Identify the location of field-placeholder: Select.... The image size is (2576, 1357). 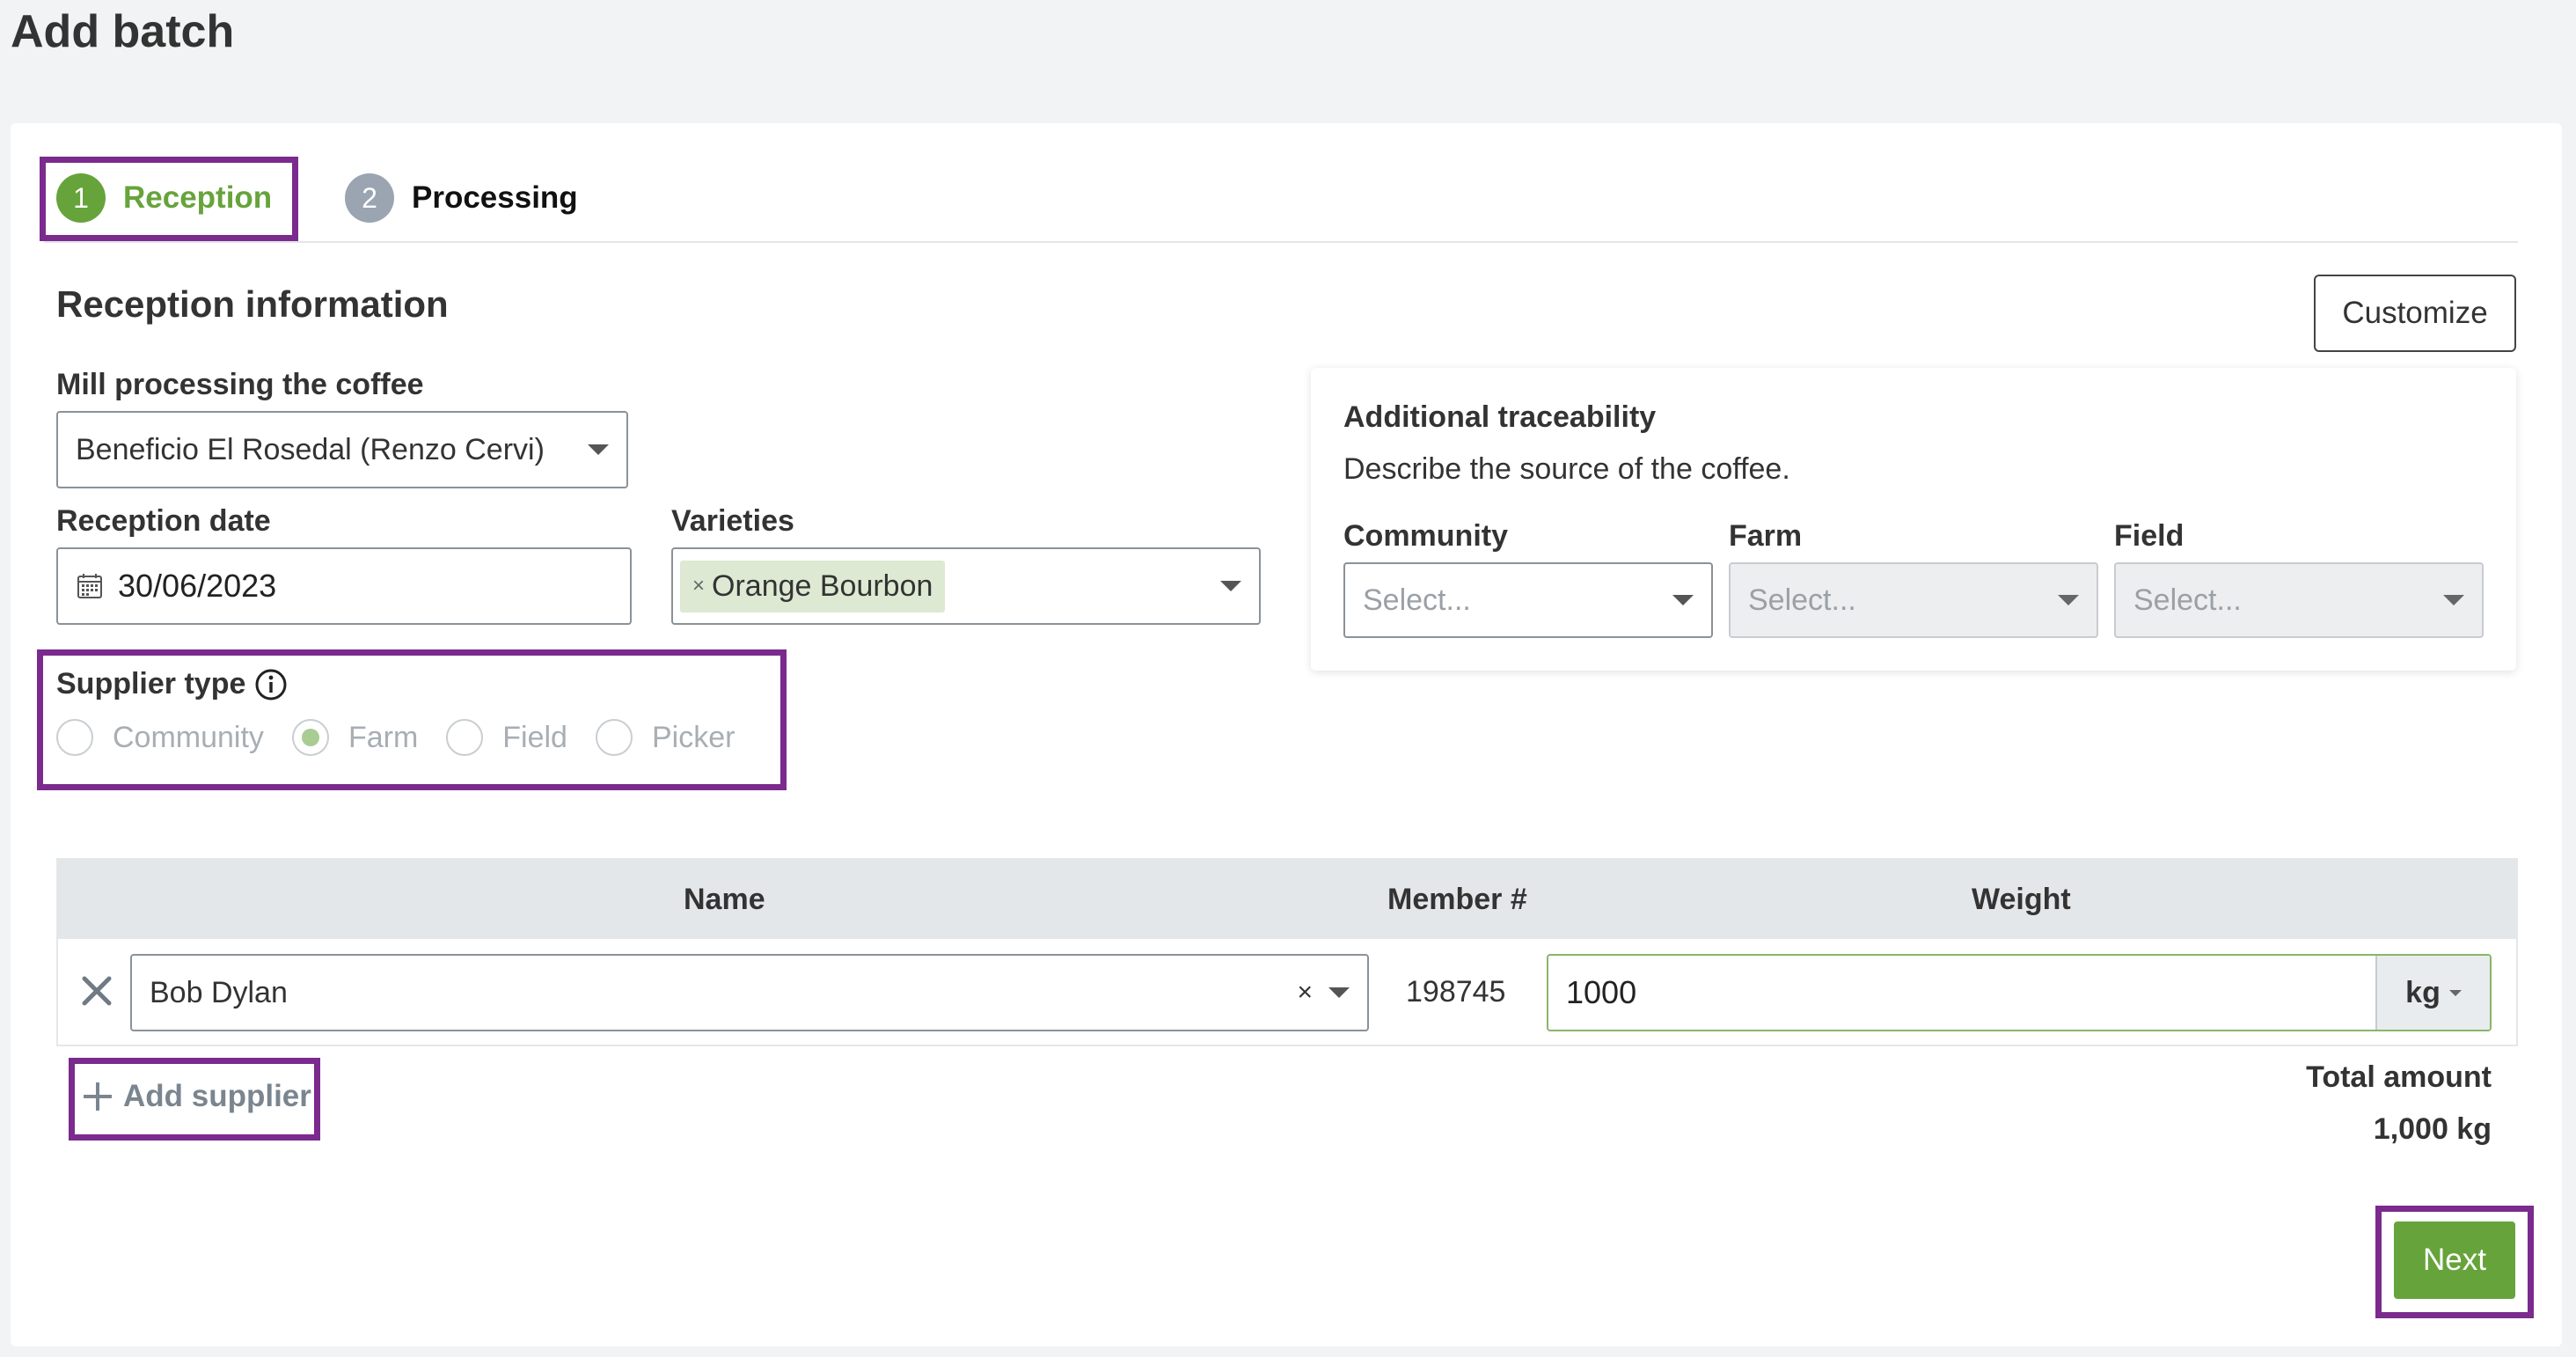
(2187, 600).